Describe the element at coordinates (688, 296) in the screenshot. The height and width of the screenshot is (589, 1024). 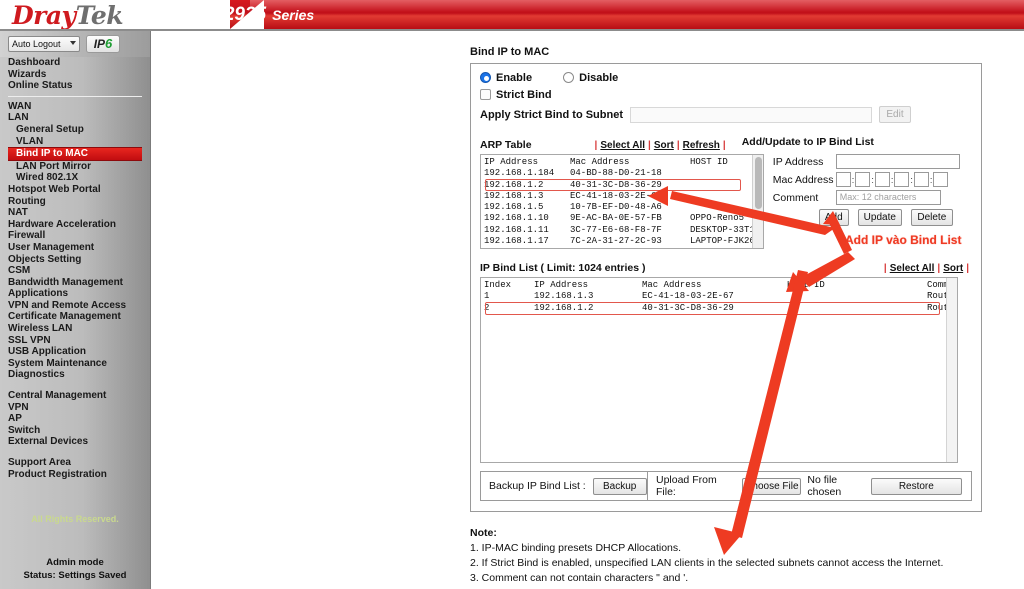
I see `bind-cell-mac: EC-41-18-03-2E-67` at that location.